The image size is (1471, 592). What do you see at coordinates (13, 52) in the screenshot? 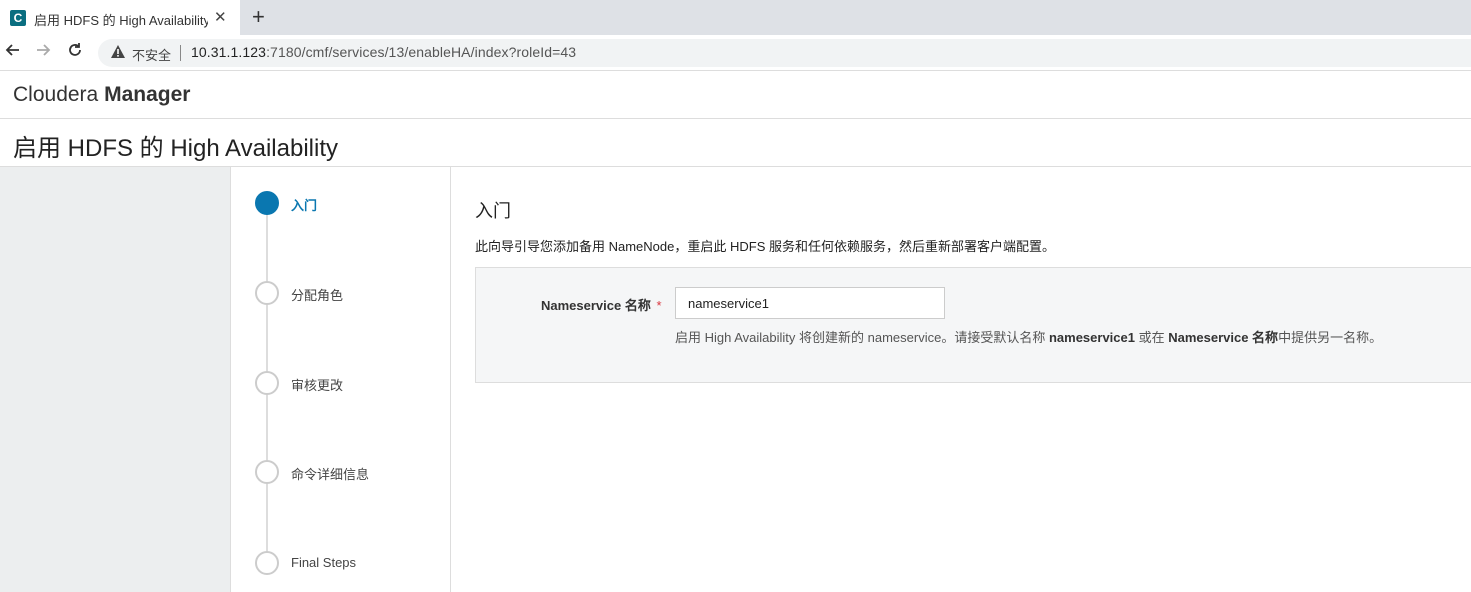
I see `arrow-left-icon` at bounding box center [13, 52].